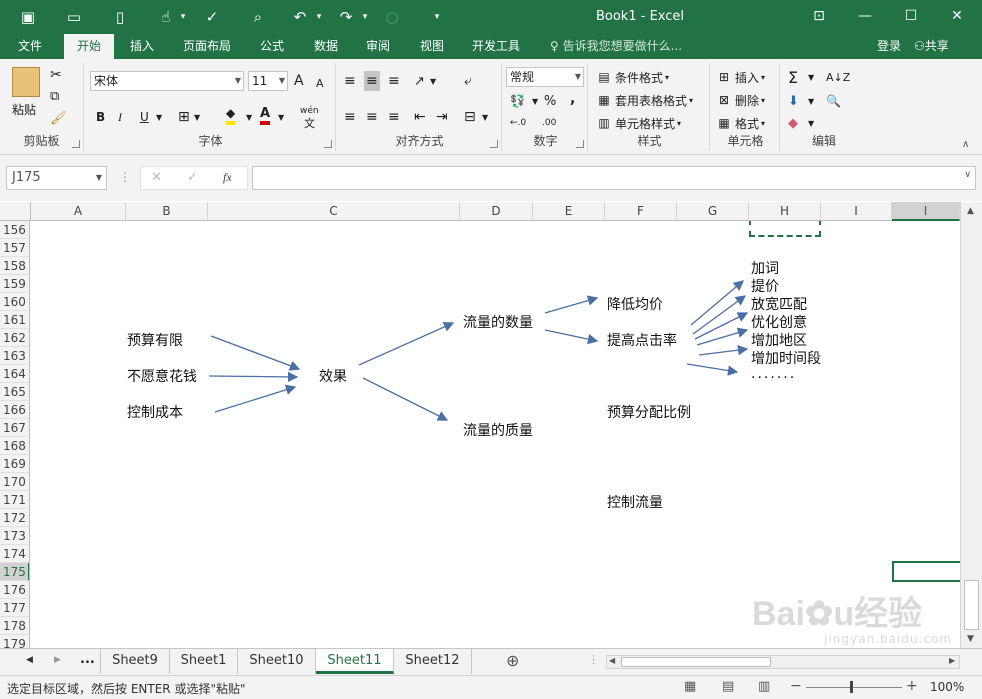 The width and height of the screenshot is (982, 699). Describe the element at coordinates (889, 46) in the screenshot. I see `login-link: 登录` at that location.